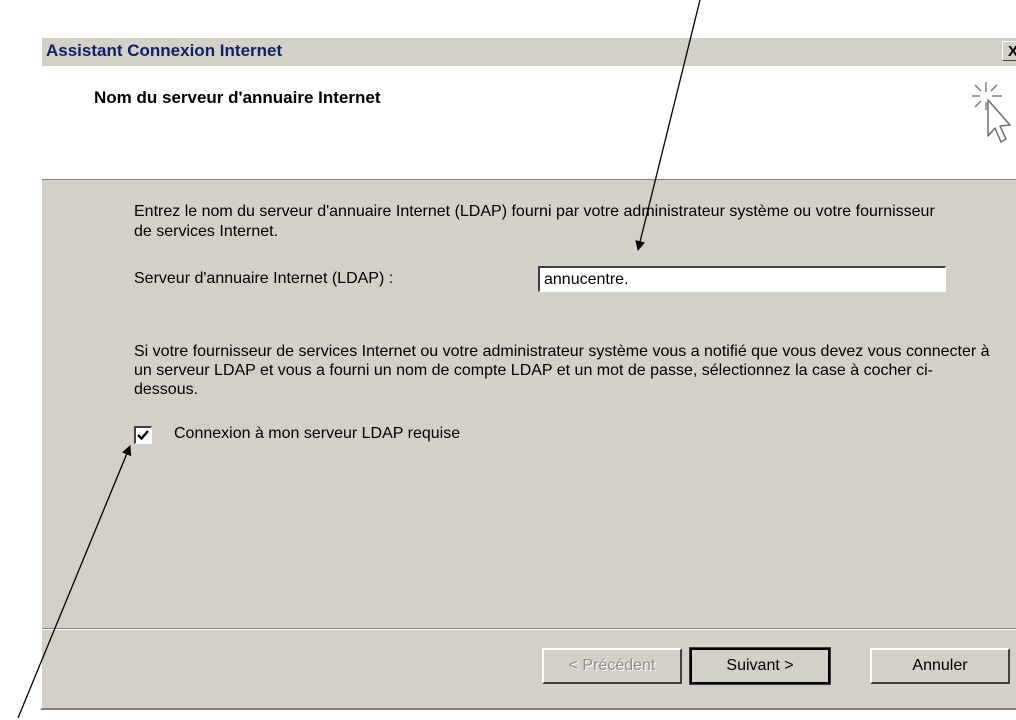 The image size is (1016, 720). I want to click on cancel-button: Annuler, so click(940, 666).